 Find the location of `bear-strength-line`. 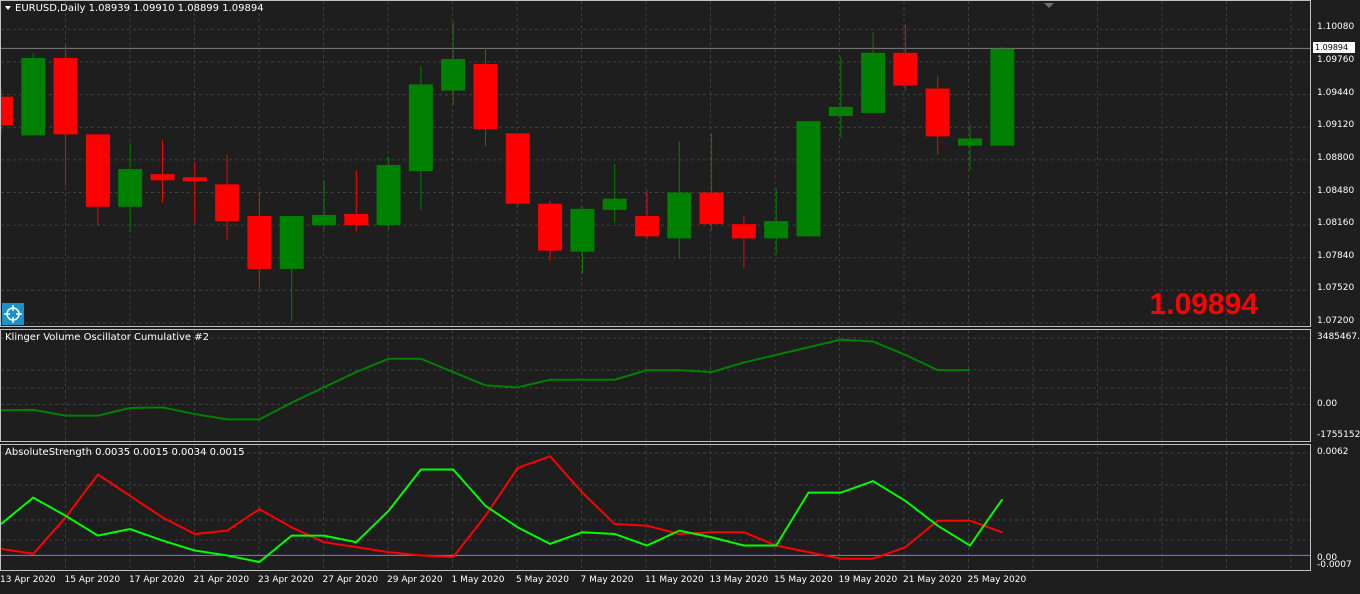

bear-strength-line is located at coordinates (502, 507).